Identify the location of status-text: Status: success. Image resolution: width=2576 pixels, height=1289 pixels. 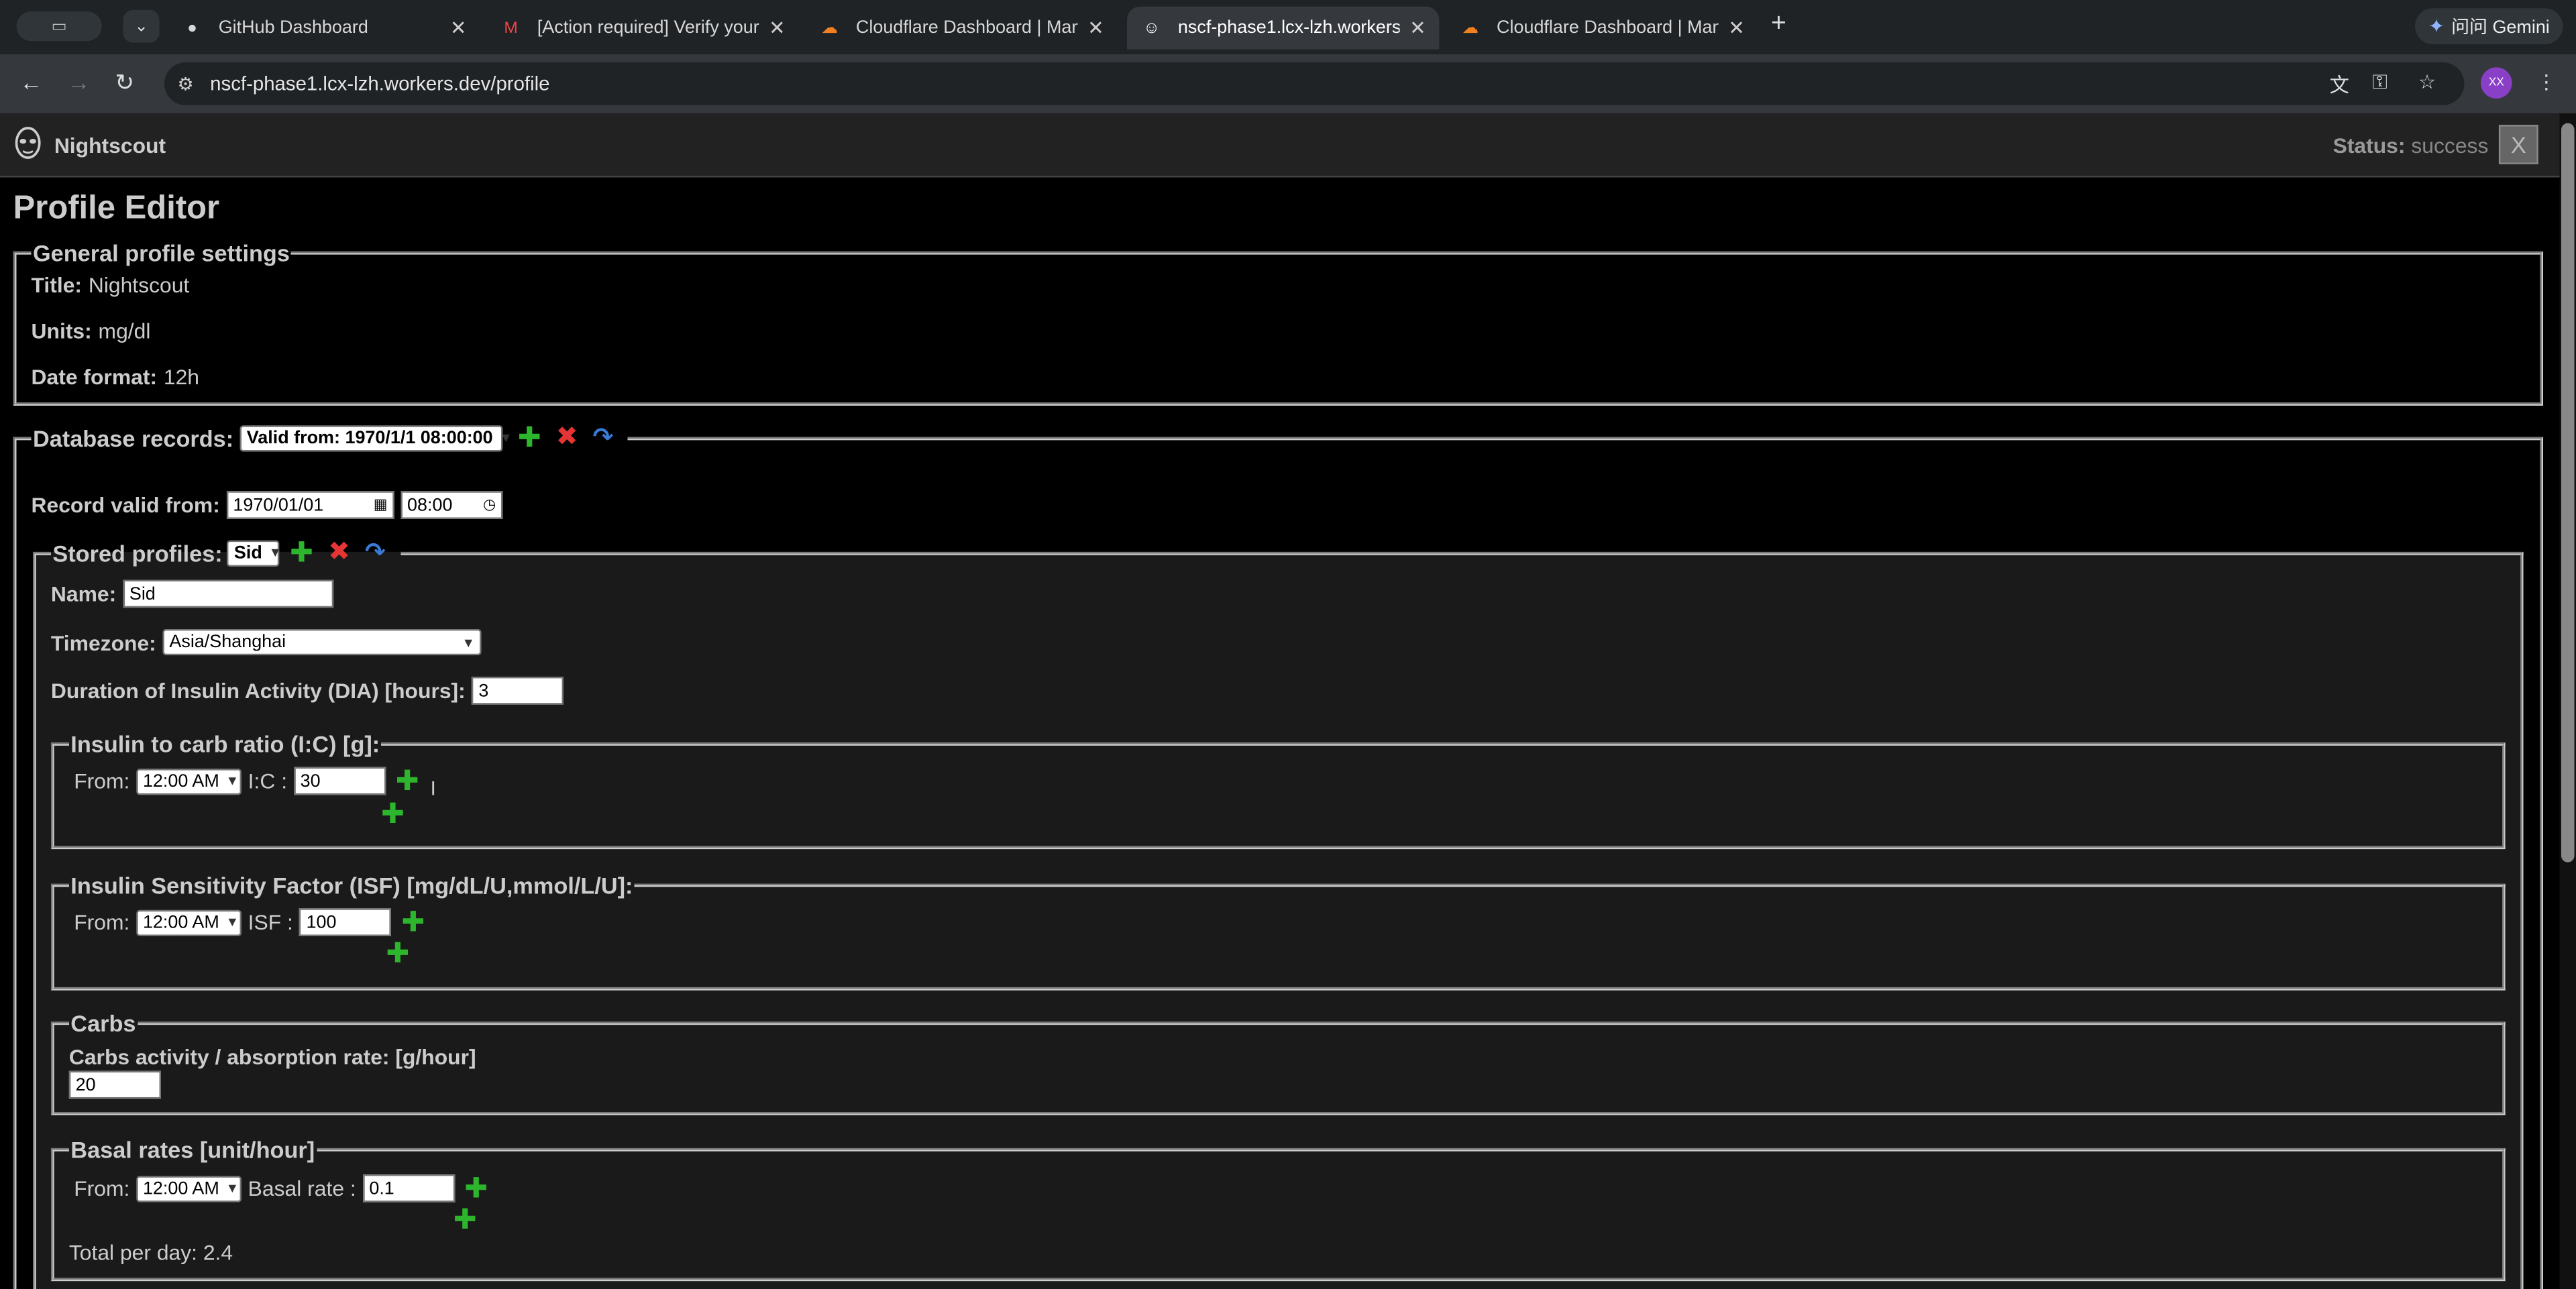
(2410, 145).